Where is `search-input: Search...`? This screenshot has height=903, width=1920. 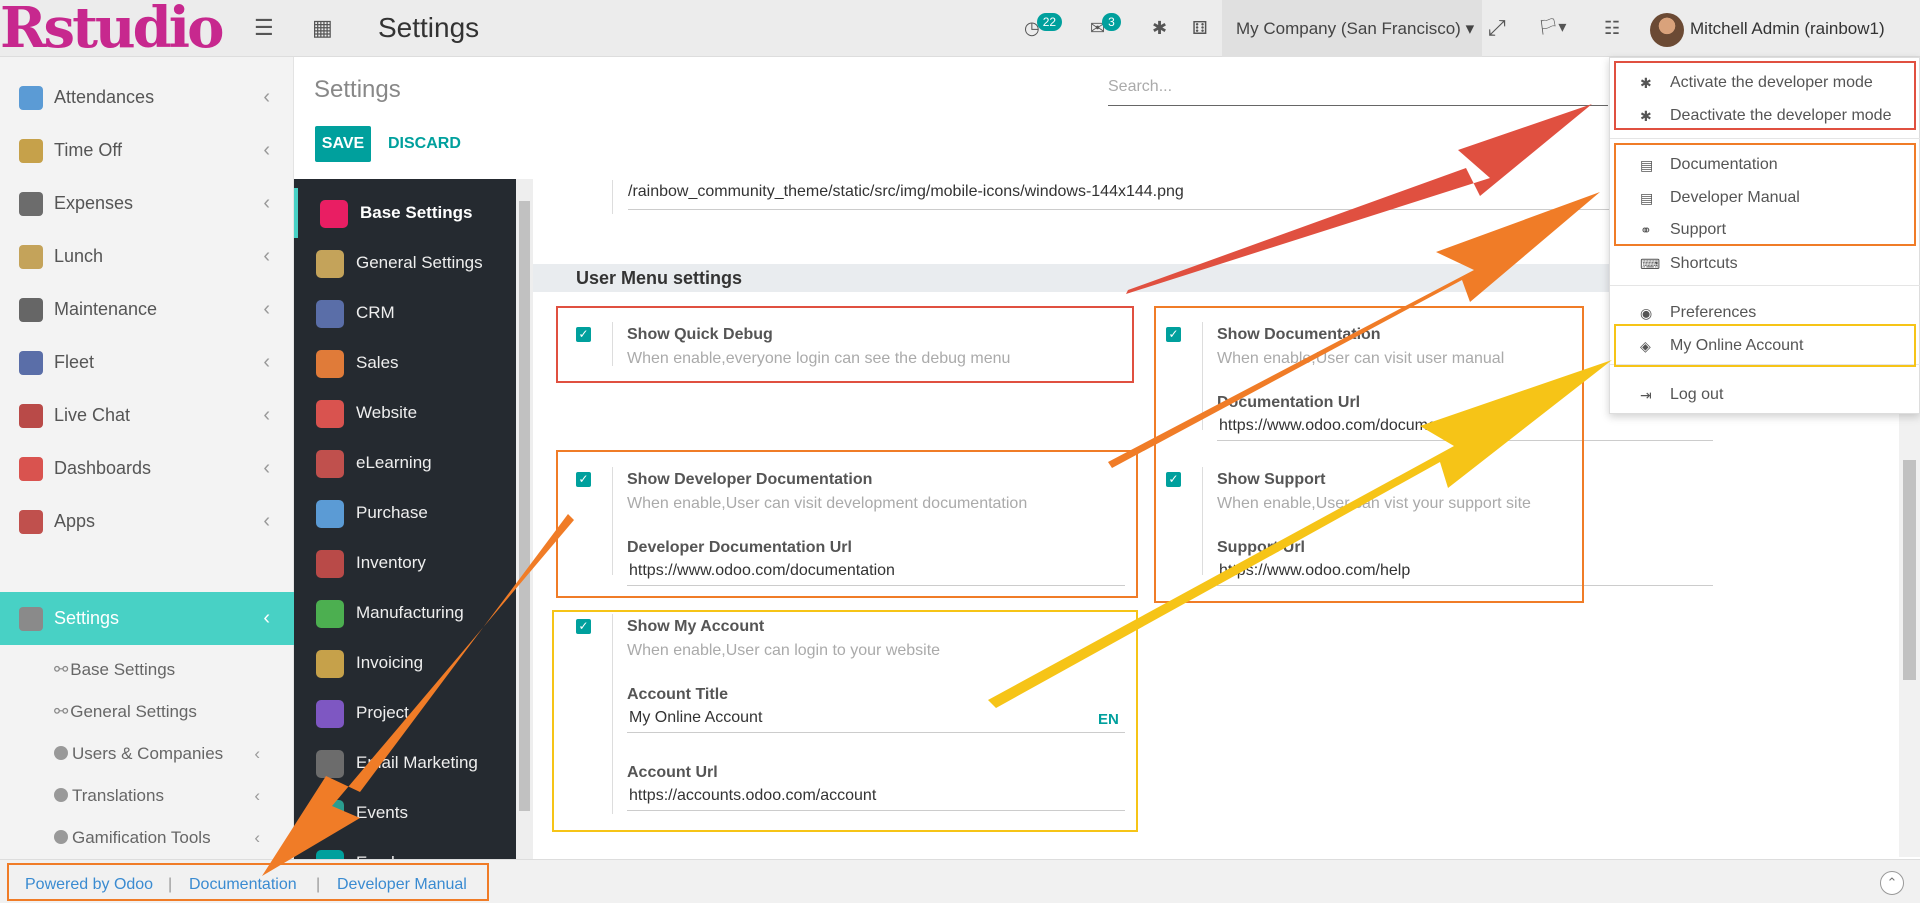 search-input: Search... is located at coordinates (1358, 90).